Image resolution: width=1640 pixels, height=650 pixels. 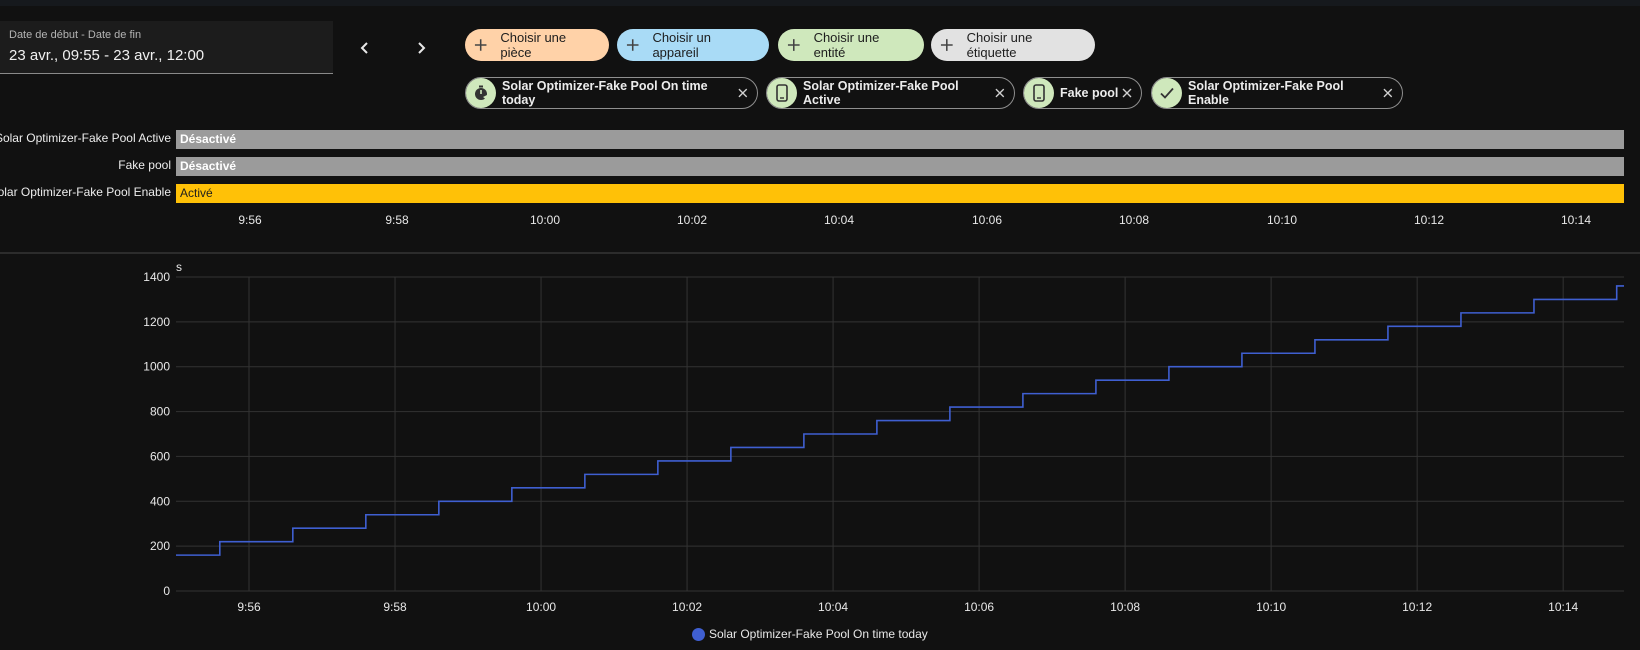 I want to click on entity-chip-on-time-today: Solar Optimizer-Fake Pool On time today, so click(x=611, y=93).